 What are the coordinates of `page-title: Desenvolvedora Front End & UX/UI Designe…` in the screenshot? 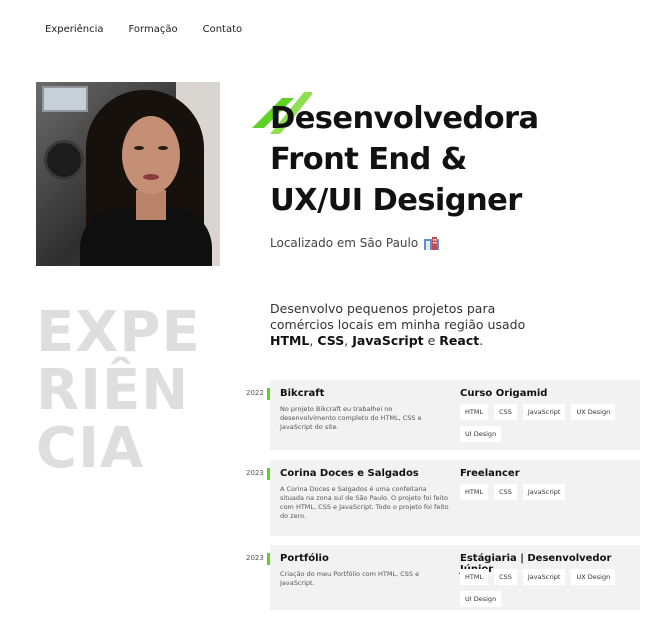 It's located at (420, 159).